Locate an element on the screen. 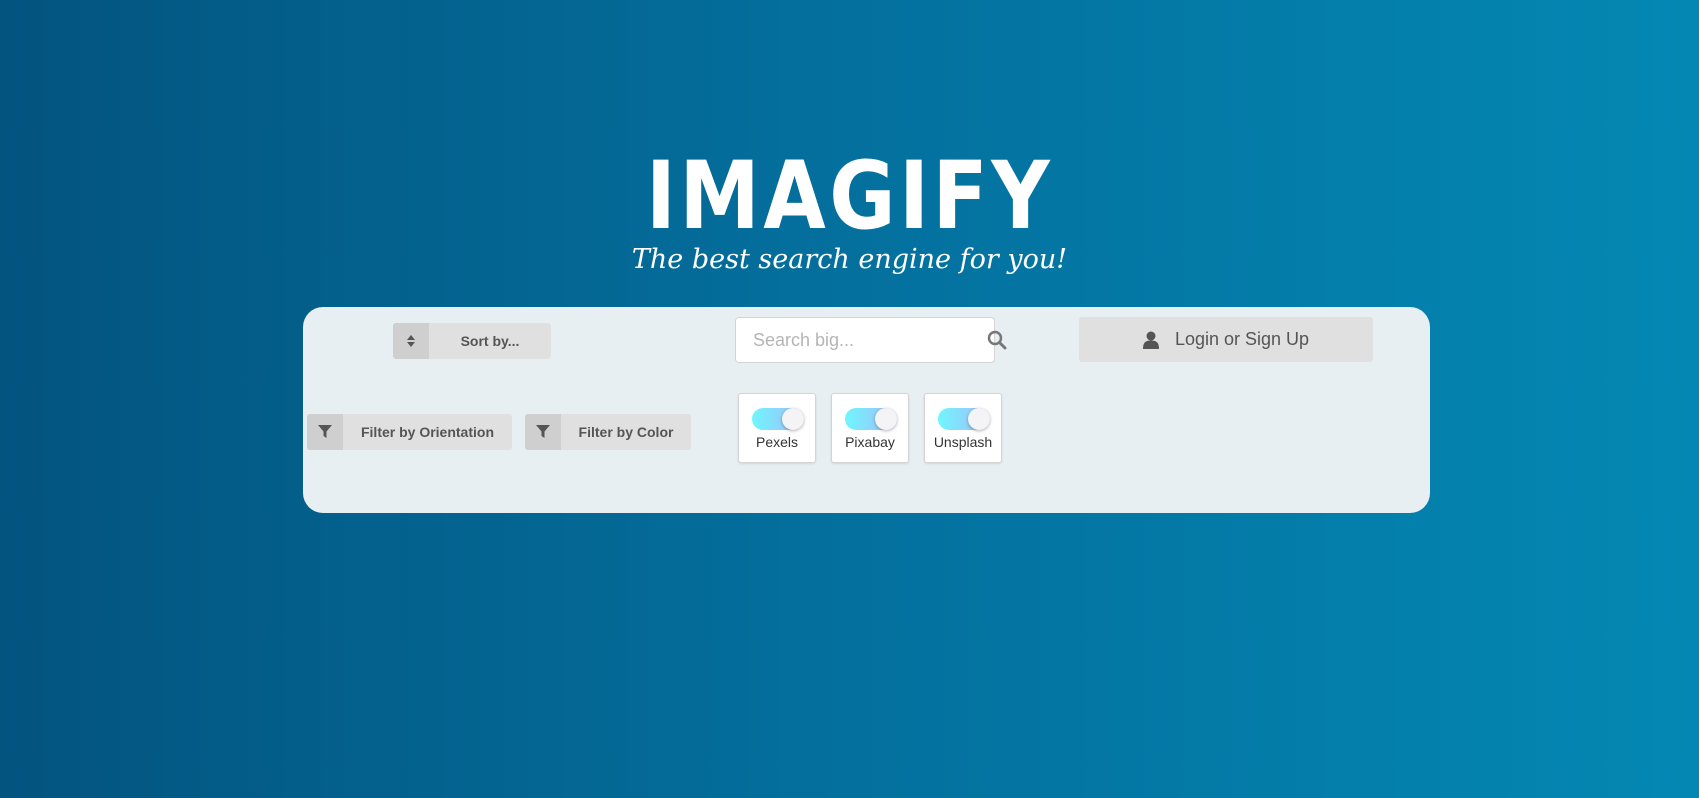 This screenshot has width=1699, height=798. source-card-pixabay: Pixabay is located at coordinates (870, 428).